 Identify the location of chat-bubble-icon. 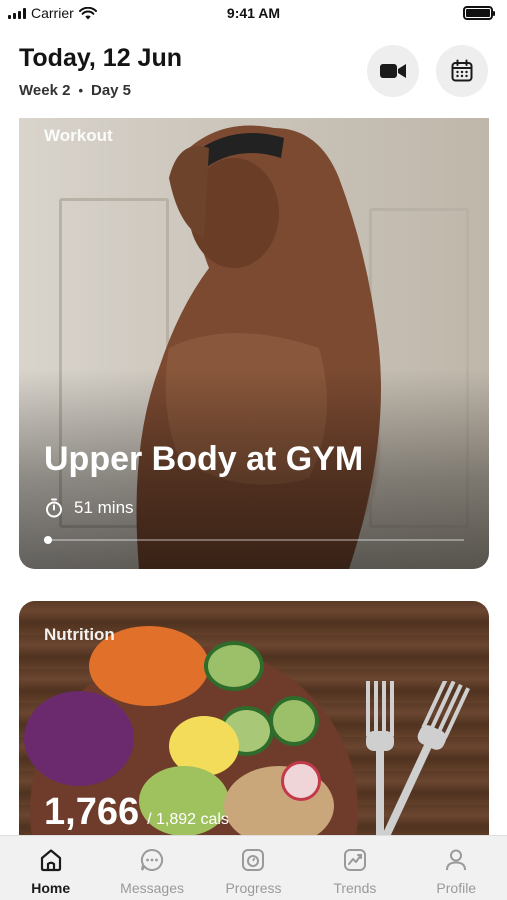
(152, 860).